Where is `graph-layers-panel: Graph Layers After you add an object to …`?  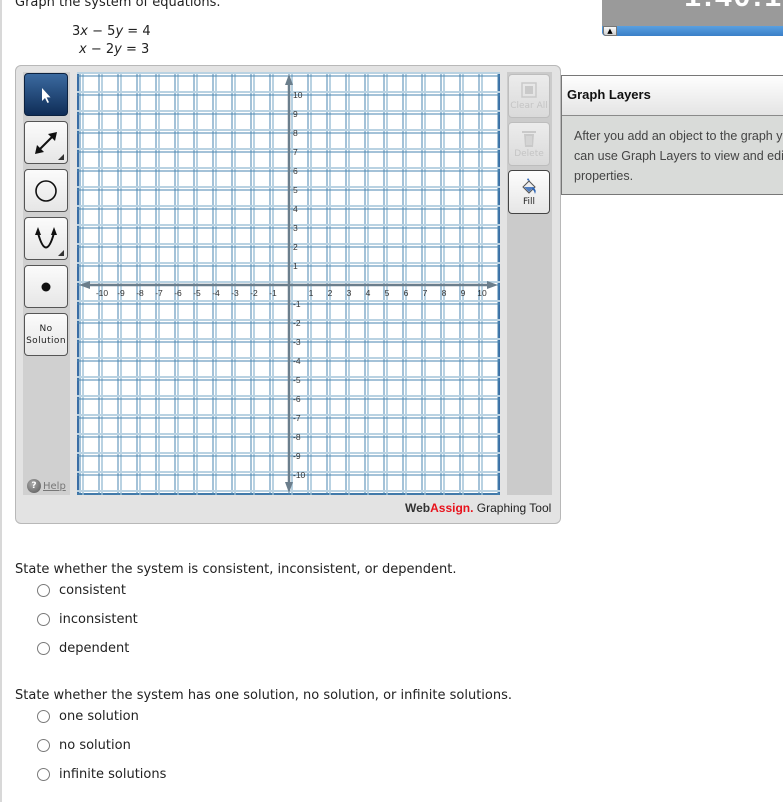
graph-layers-panel: Graph Layers After you add an object to … is located at coordinates (672, 135).